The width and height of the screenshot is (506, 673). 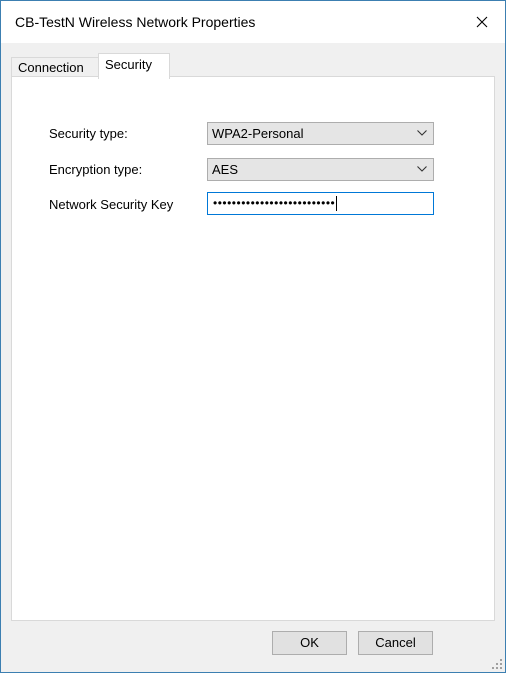 I want to click on security-type-dropdown: WPA2-Personal, so click(x=320, y=133).